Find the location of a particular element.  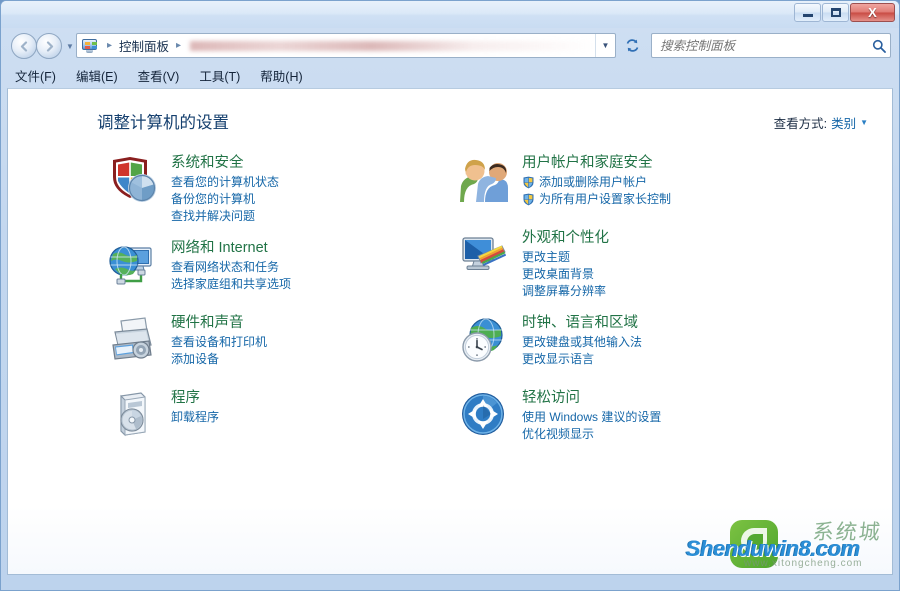

category-link: 更改显示语言 is located at coordinates (668, 359).